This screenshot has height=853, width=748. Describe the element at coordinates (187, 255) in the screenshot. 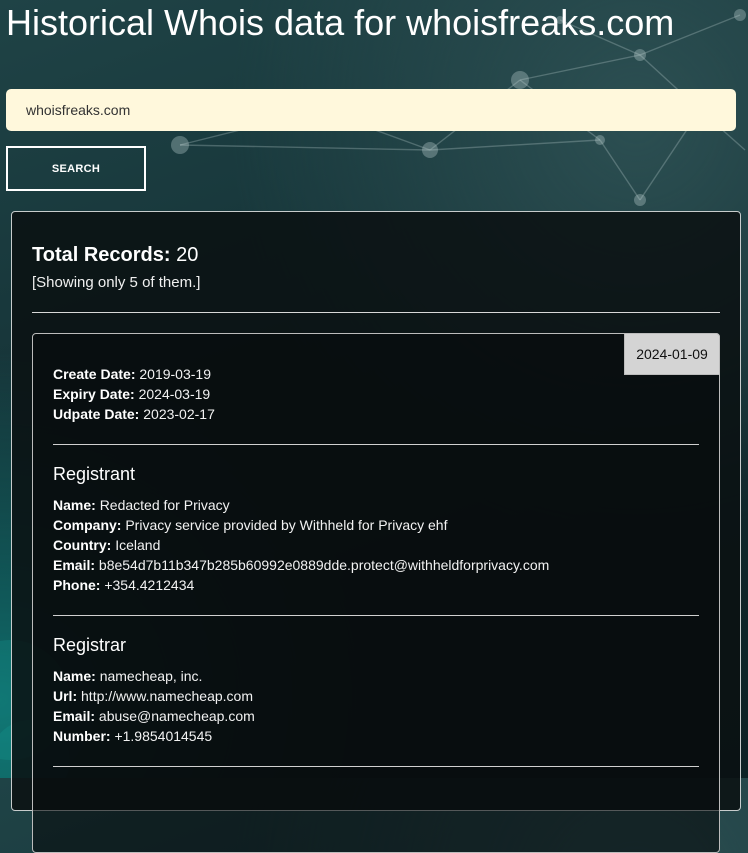

I see `total-records-value: 20` at that location.